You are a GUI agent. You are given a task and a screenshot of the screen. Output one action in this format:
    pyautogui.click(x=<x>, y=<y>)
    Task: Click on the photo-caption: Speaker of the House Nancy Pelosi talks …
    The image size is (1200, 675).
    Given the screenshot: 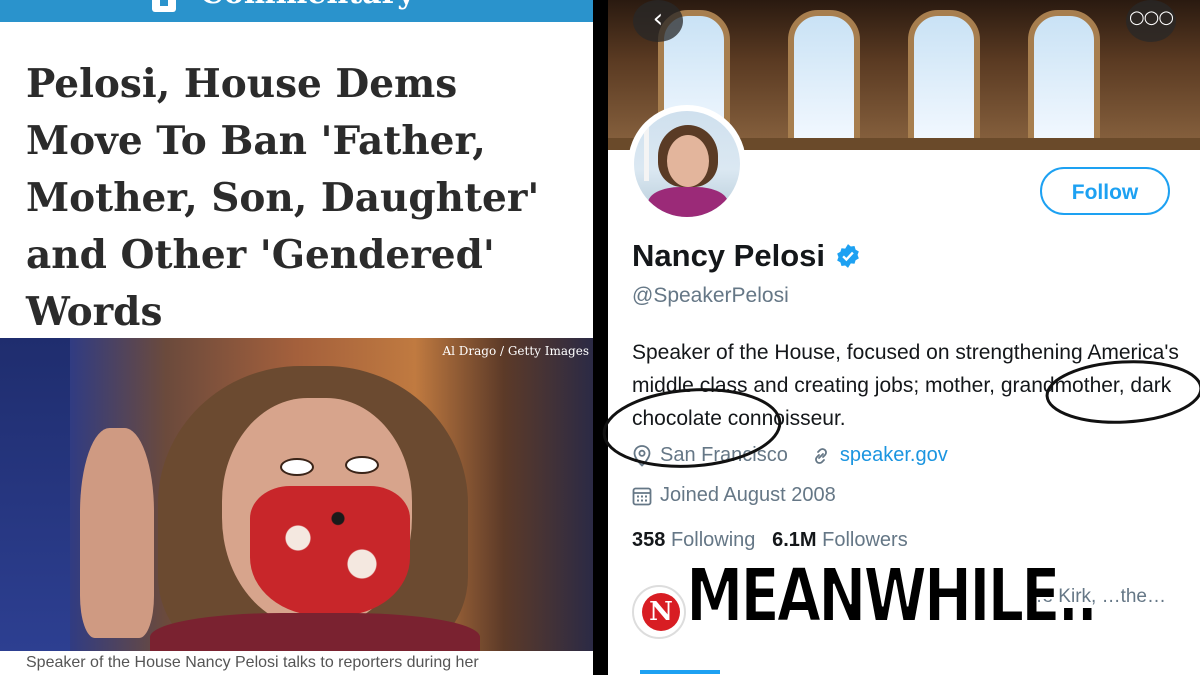 What is the action you would take?
    pyautogui.click(x=252, y=662)
    